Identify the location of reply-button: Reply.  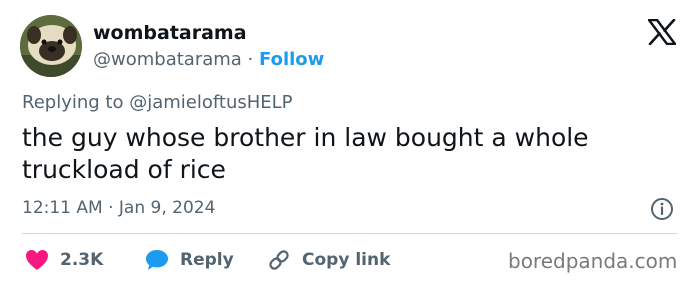
(189, 260).